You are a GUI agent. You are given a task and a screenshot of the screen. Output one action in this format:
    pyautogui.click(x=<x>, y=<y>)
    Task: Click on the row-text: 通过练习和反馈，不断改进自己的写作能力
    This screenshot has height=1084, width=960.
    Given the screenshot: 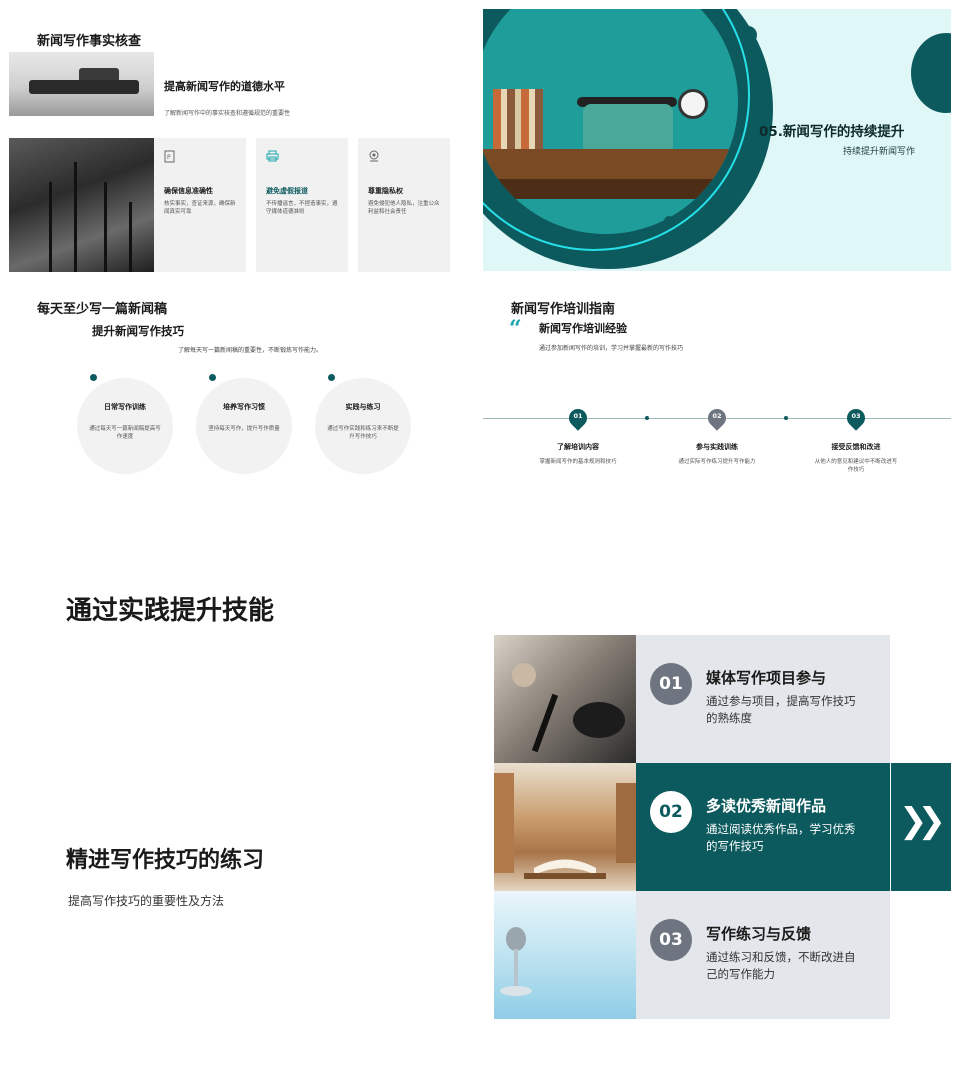 What is the action you would take?
    pyautogui.click(x=781, y=965)
    